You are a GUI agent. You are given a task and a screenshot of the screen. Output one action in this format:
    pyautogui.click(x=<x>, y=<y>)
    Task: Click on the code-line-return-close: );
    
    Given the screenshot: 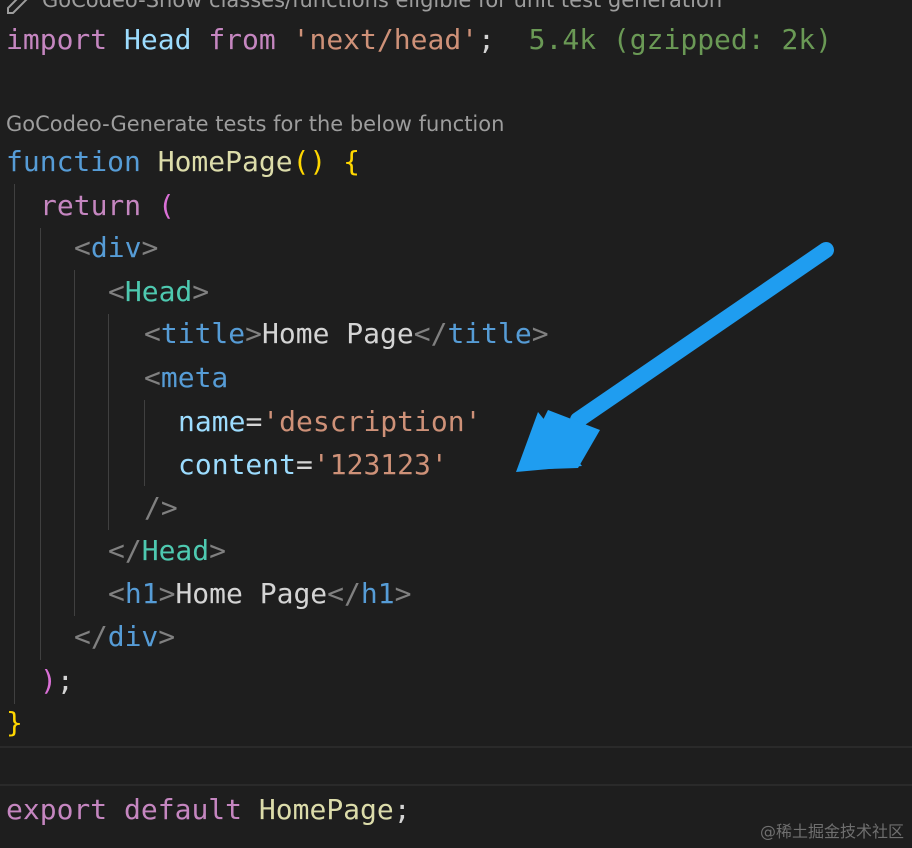 What is the action you would take?
    pyautogui.click(x=57, y=681)
    